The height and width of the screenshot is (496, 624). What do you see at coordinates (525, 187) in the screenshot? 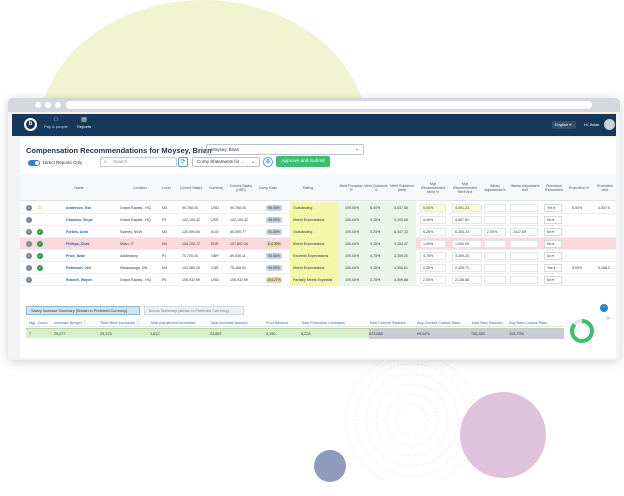
I see `column-header: Market Adjustment Amt` at bounding box center [525, 187].